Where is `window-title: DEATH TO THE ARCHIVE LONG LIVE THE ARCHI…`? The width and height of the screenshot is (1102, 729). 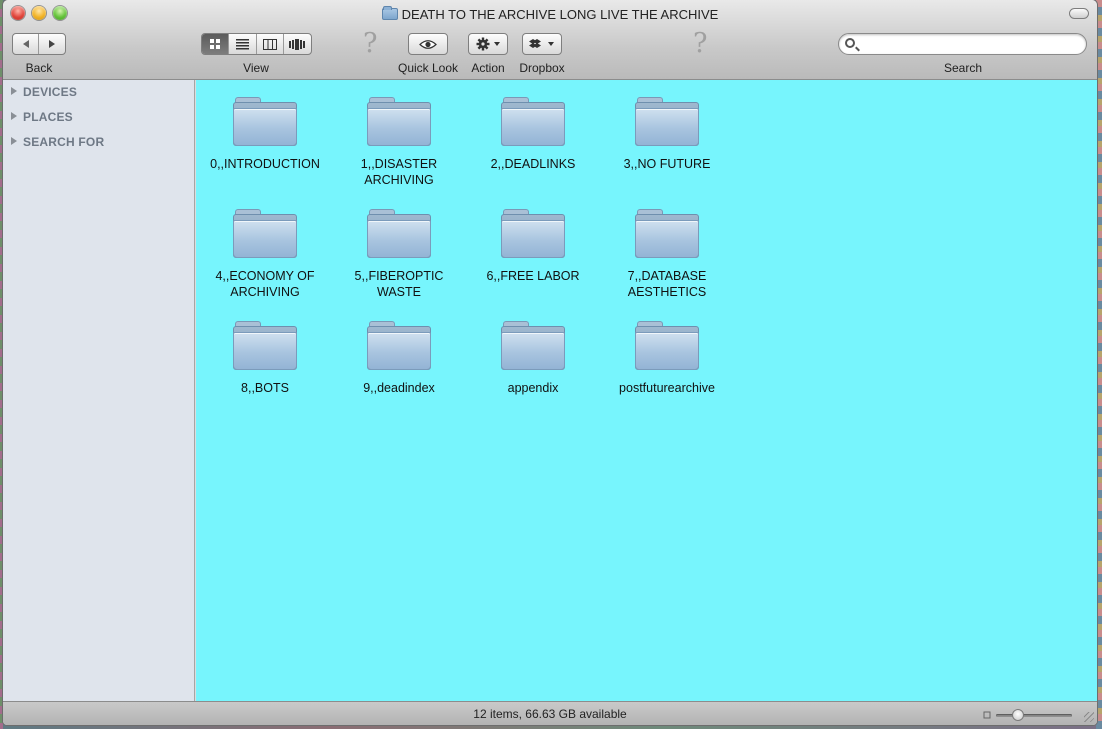
window-title: DEATH TO THE ARCHIVE LONG LIVE THE ARCHI… is located at coordinates (560, 14).